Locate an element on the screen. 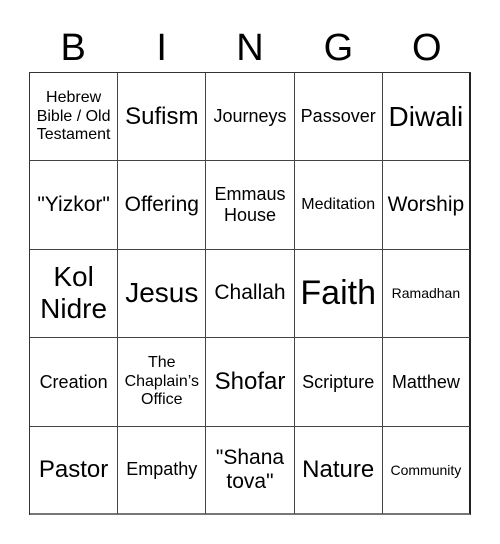  bingo-cell-text: Hebrew Bible / Old Testament is located at coordinates (73, 116).